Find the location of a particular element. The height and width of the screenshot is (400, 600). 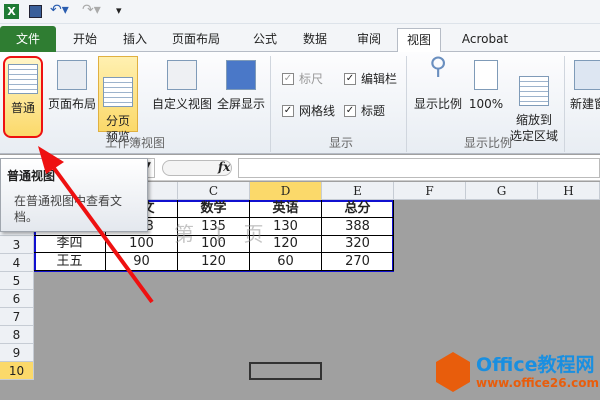

red-arrow-annotation is located at coordinates (96, 225).